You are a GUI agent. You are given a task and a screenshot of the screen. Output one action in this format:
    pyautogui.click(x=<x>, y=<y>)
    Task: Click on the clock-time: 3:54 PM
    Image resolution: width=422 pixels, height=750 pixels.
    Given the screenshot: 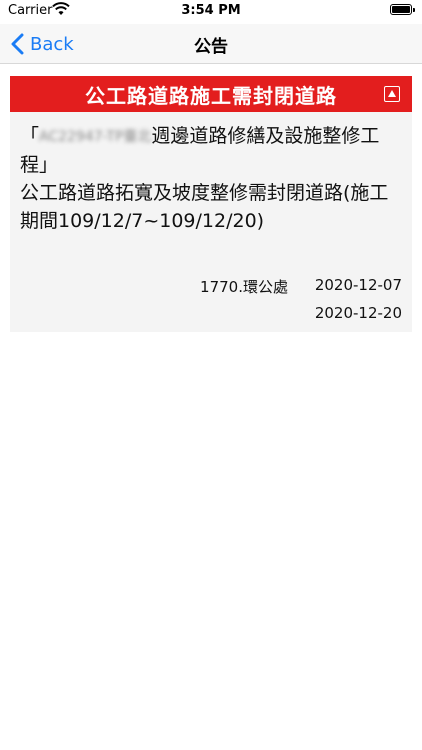 What is the action you would take?
    pyautogui.click(x=211, y=10)
    